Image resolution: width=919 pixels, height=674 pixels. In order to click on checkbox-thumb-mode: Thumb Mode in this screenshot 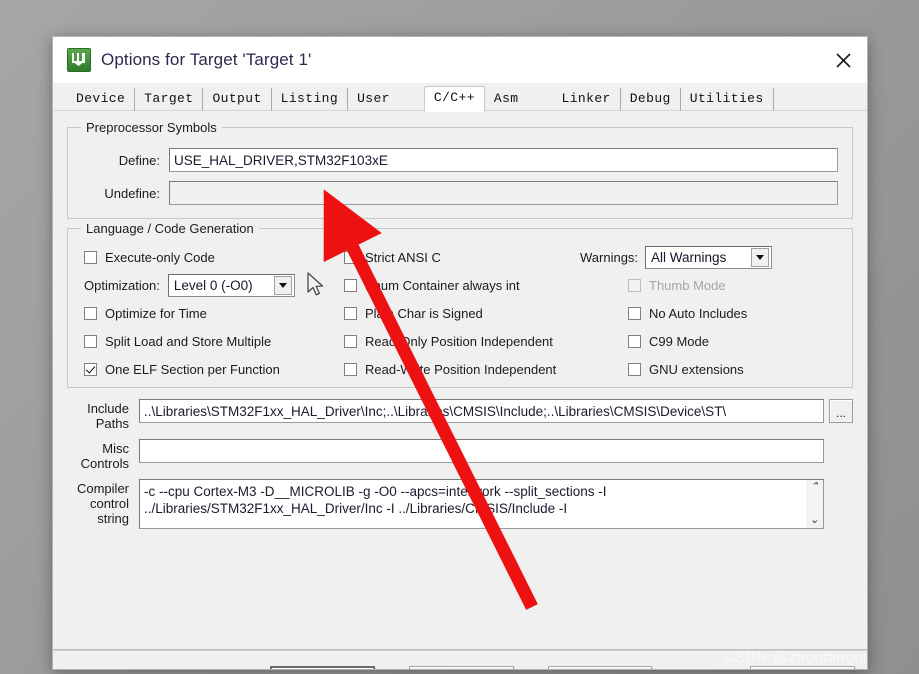, I will do `click(703, 285)`.